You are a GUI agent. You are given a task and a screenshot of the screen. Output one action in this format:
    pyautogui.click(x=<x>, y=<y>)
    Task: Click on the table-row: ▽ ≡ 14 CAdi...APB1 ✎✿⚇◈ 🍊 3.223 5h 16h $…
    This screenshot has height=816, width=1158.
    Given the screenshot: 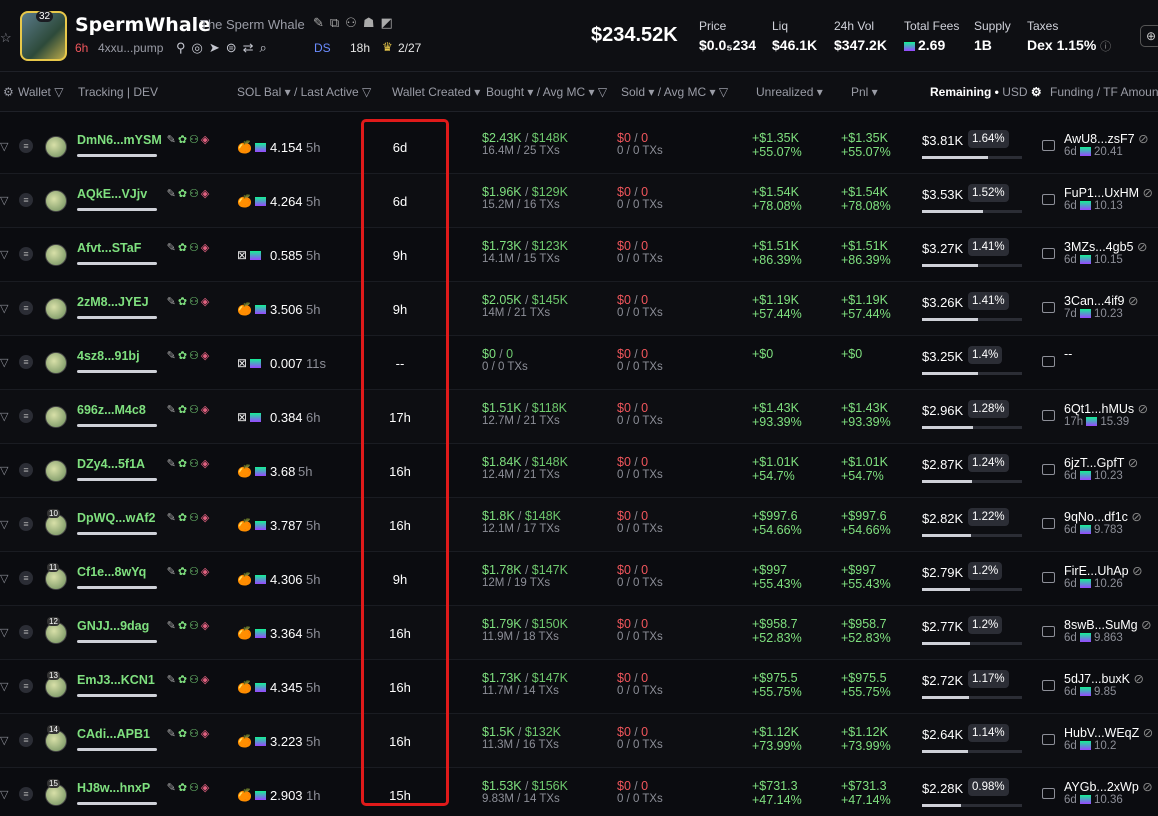 What is the action you would take?
    pyautogui.click(x=579, y=741)
    